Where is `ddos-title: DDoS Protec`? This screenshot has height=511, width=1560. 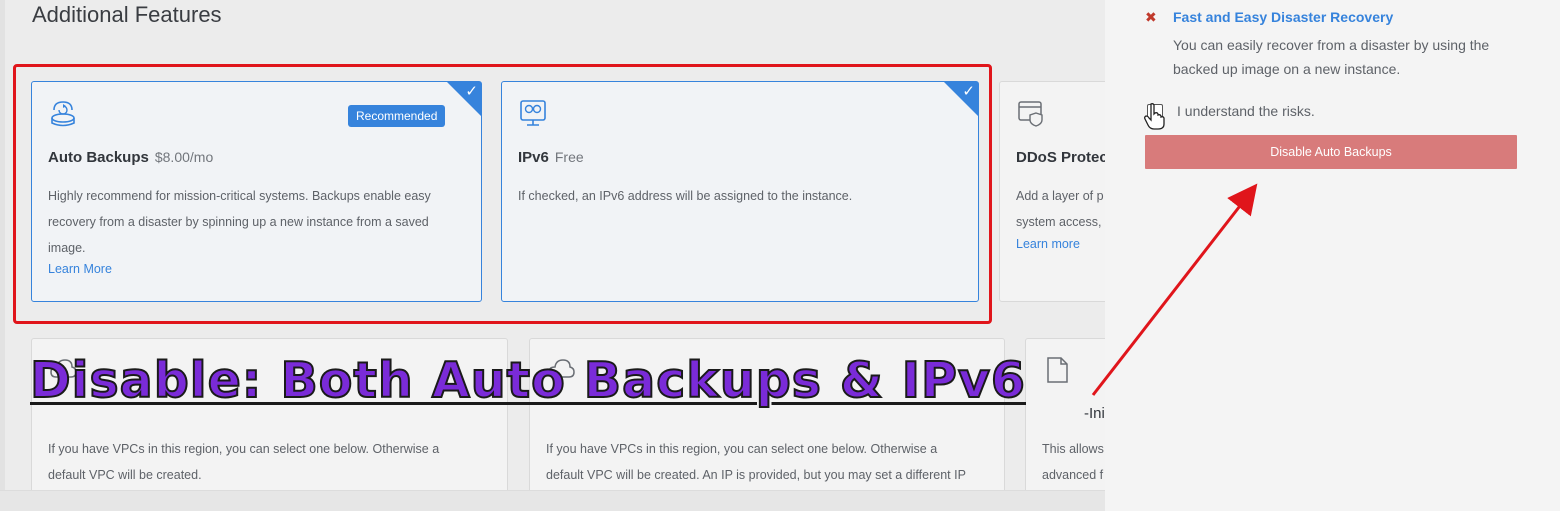 ddos-title: DDoS Protec is located at coordinates (1062, 157).